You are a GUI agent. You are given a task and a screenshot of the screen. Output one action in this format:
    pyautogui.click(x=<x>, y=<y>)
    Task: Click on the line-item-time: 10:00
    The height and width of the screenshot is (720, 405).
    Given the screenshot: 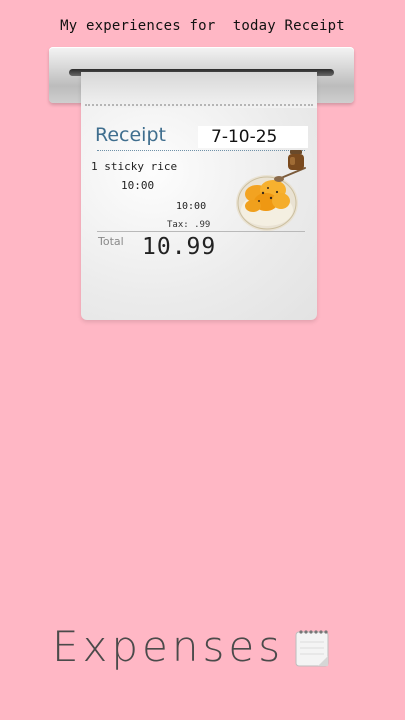 What is the action you would take?
    pyautogui.click(x=138, y=185)
    